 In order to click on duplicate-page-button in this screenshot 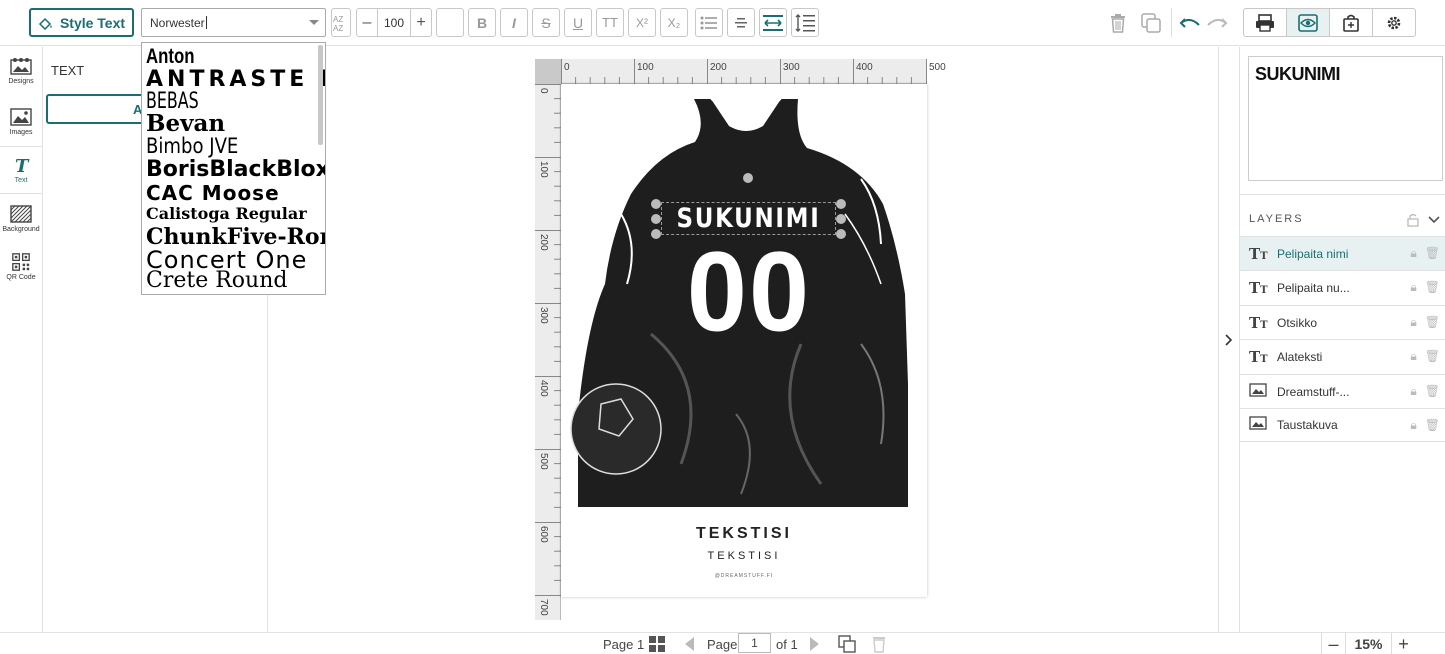, I will do `click(847, 644)`.